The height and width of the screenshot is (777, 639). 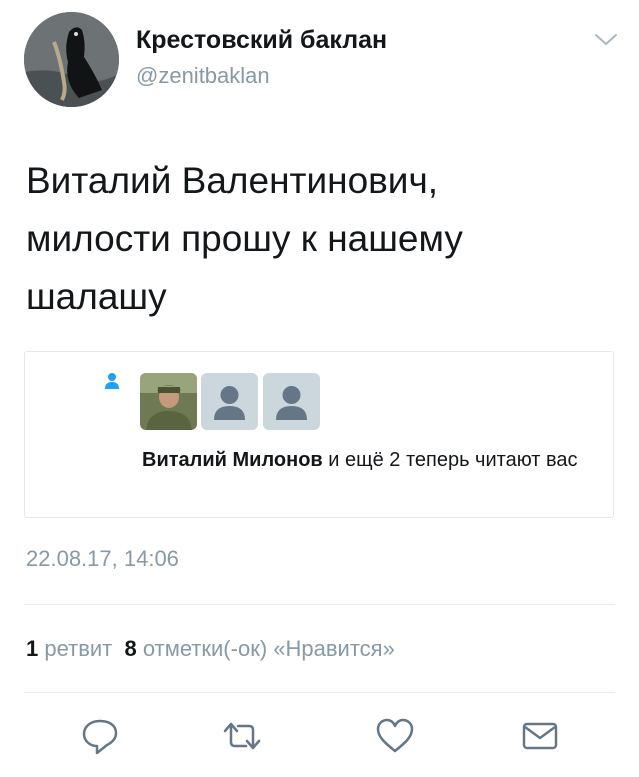 I want to click on retweet-label: ретвит, so click(x=78, y=648).